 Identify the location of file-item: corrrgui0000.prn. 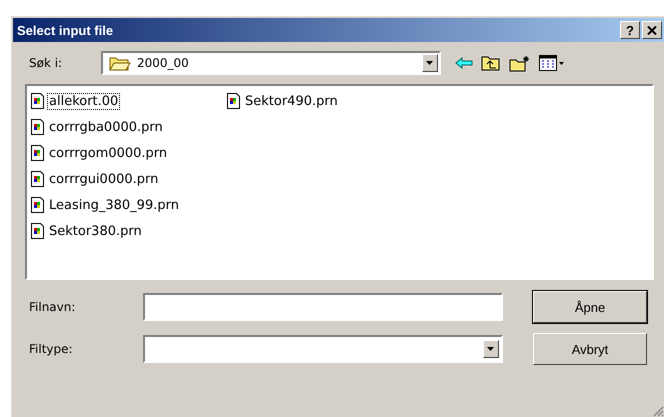
(103, 179).